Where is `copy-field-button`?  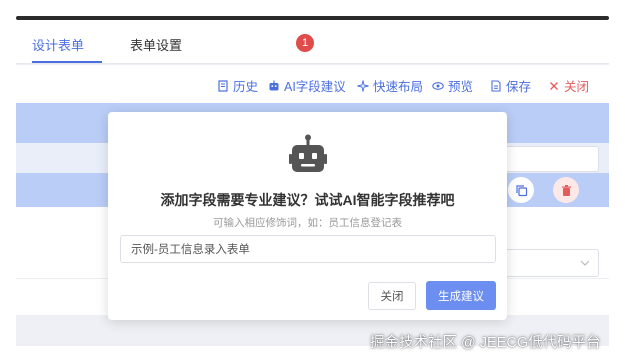 copy-field-button is located at coordinates (521, 190).